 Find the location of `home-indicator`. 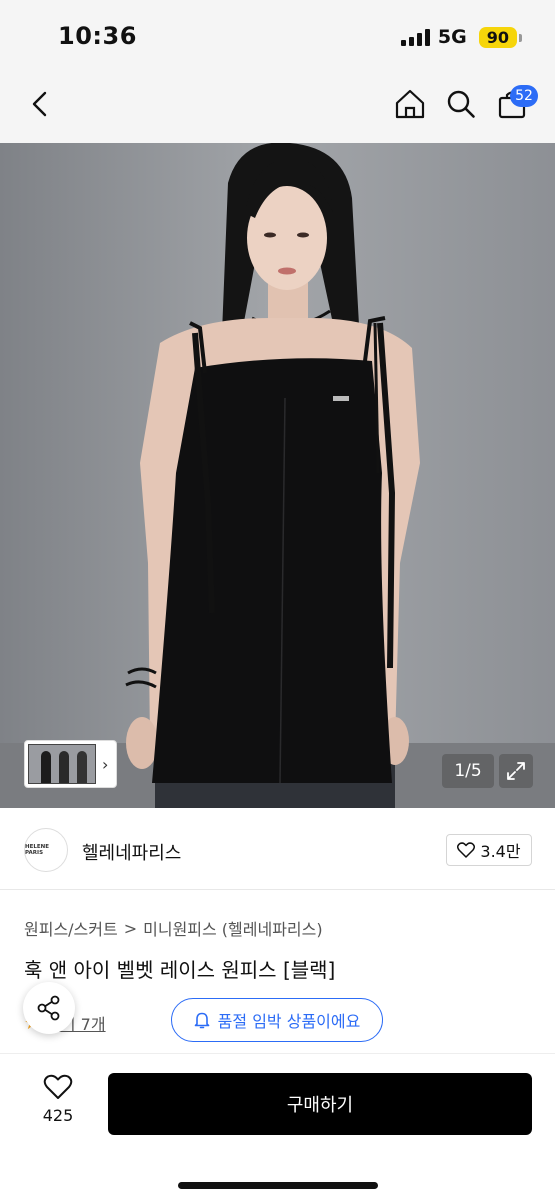

home-indicator is located at coordinates (278, 1185).